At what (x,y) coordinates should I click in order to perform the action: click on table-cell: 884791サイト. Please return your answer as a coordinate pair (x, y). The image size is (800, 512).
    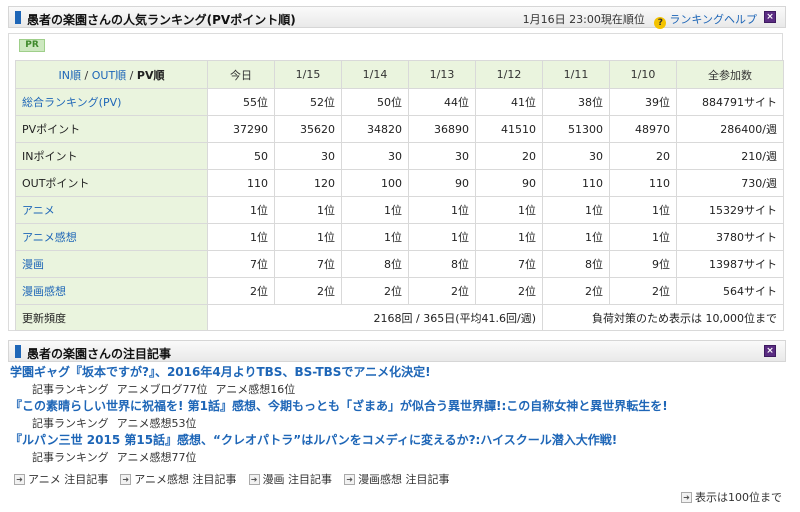
    Looking at the image, I should click on (730, 102).